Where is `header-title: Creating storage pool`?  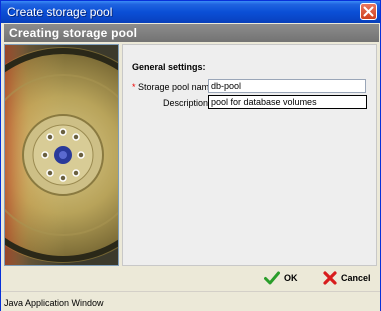
header-title: Creating storage pool is located at coordinates (73, 33).